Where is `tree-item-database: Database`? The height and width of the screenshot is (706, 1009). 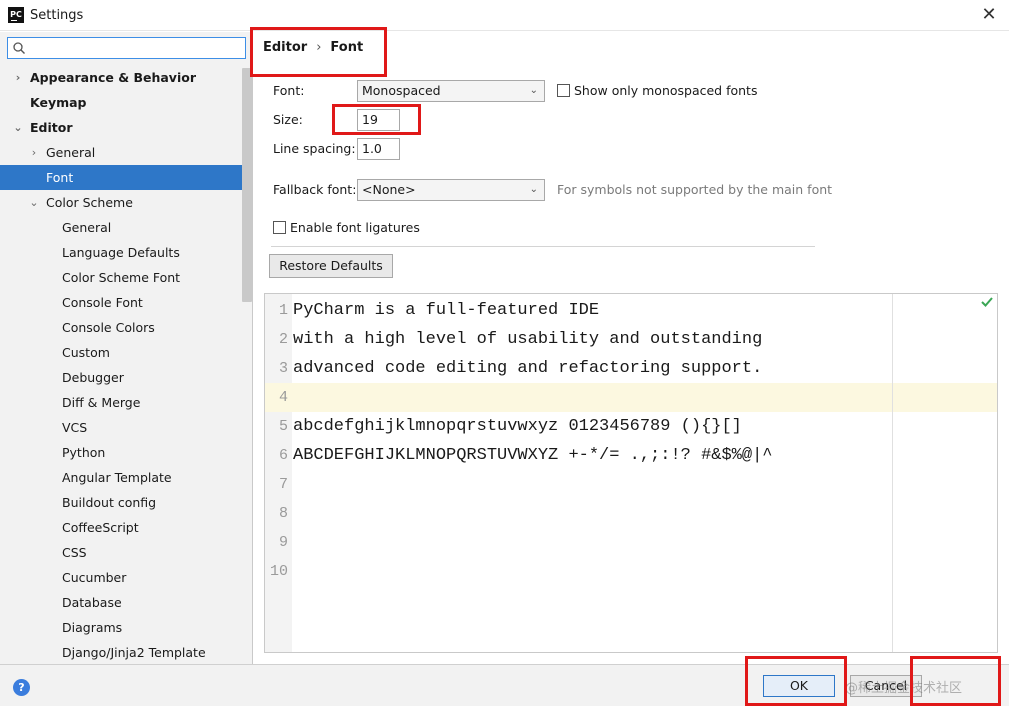
tree-item-database: Database is located at coordinates (126, 602).